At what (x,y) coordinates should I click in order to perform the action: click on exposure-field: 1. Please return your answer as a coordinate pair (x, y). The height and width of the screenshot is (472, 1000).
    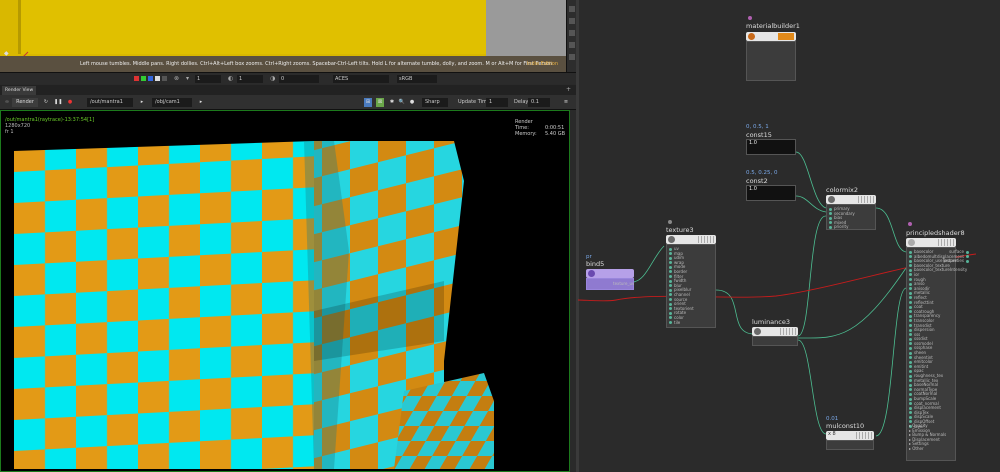
    Looking at the image, I should click on (250, 79).